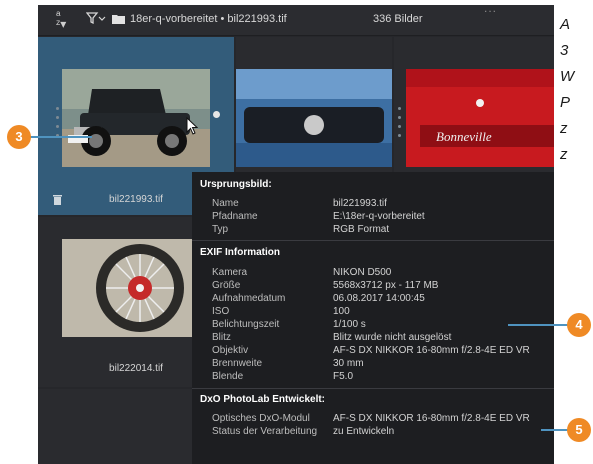 This screenshot has width=593, height=464. I want to click on info-key: Blende, so click(228, 376).